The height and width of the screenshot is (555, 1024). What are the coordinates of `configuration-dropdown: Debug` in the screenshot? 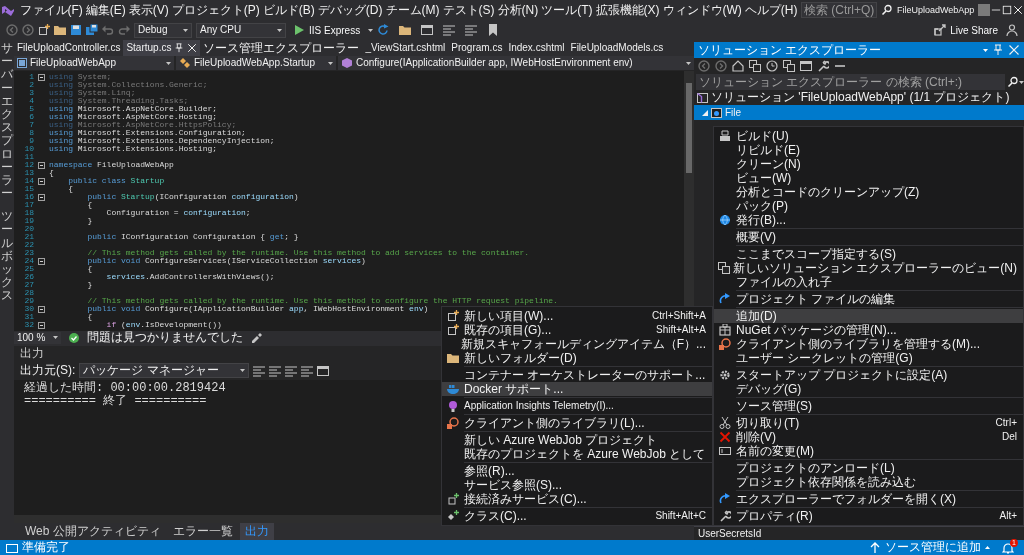 It's located at (163, 30).